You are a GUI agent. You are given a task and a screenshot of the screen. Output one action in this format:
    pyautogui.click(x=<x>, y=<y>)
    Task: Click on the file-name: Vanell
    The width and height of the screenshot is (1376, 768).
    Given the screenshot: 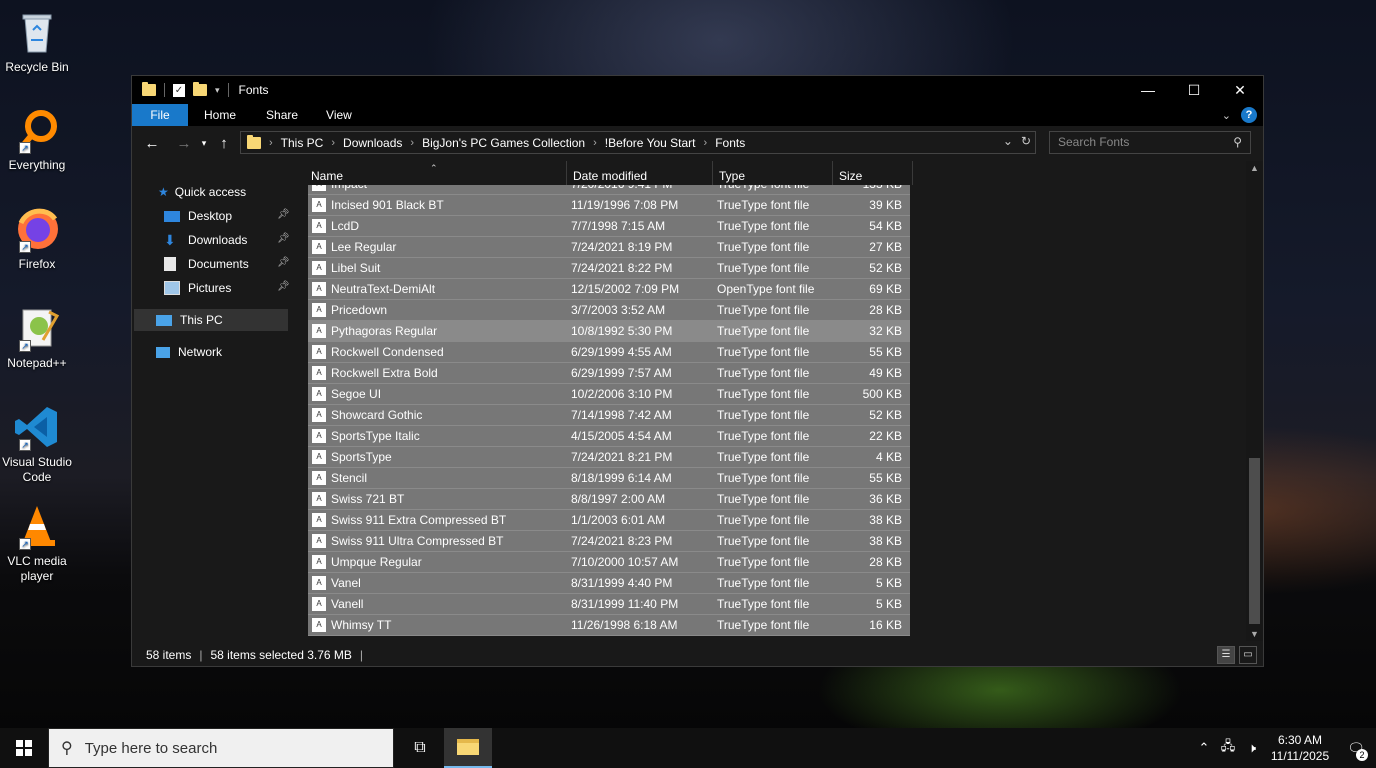 What is the action you would take?
    pyautogui.click(x=347, y=604)
    